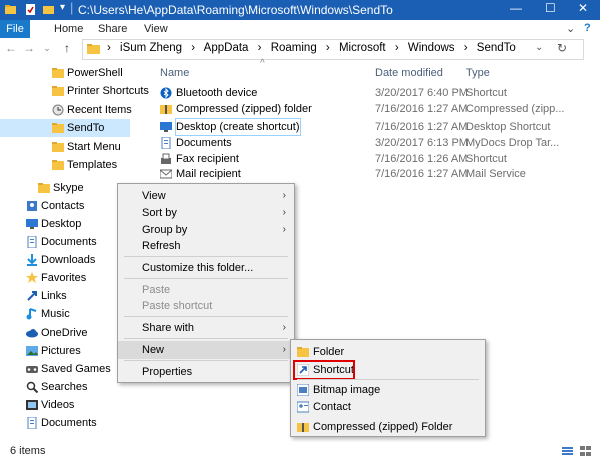 The height and width of the screenshot is (460, 600). I want to click on details-view-icon, so click(567, 451).